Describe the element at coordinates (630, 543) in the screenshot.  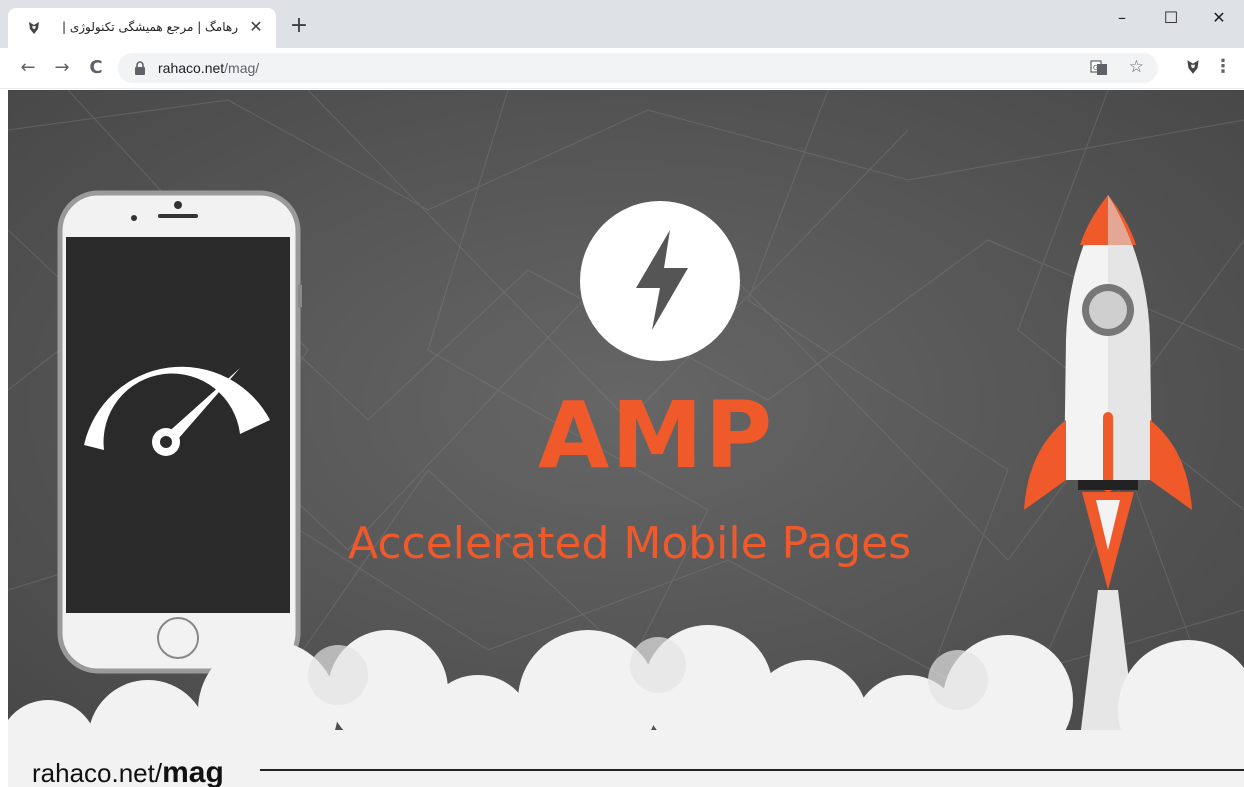
I see `amp-subtitle: Accelerated Mobile Pages` at that location.